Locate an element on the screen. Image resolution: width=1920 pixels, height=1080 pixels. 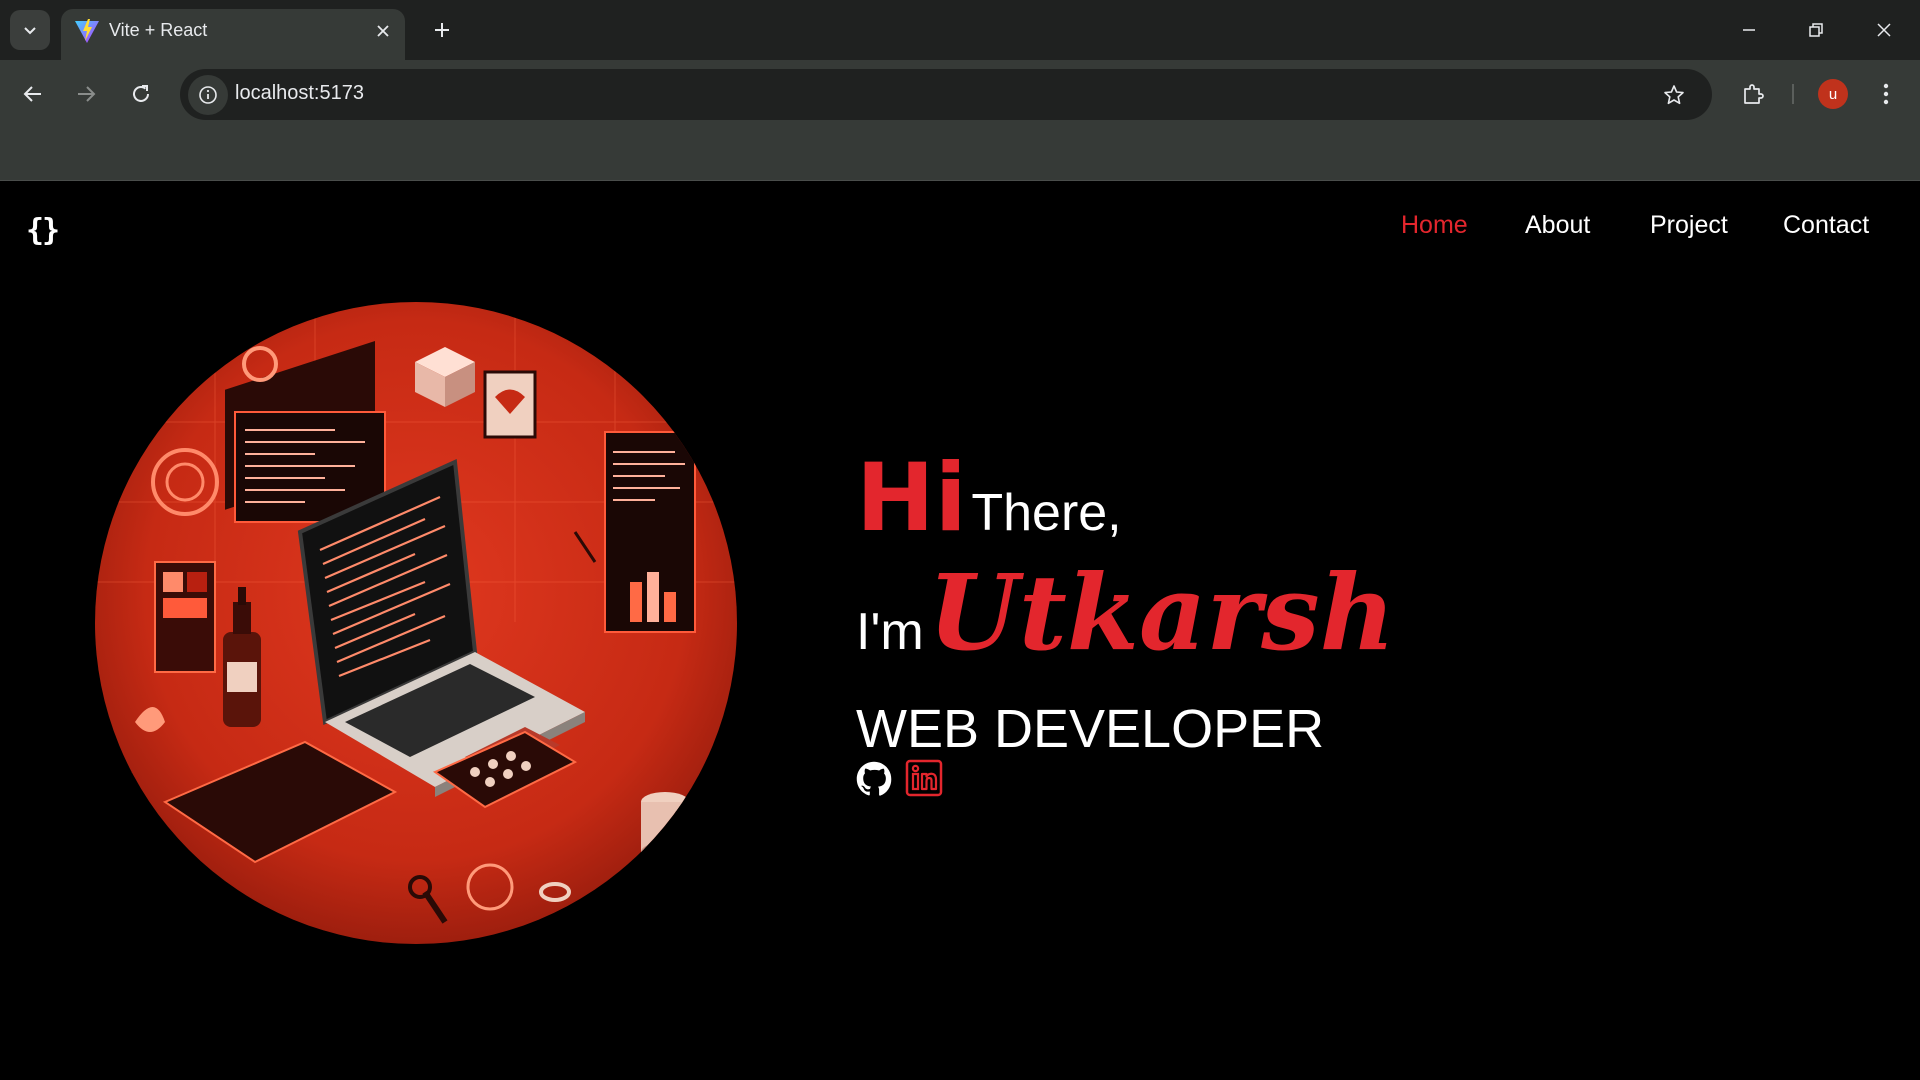
arrow-right-icon is located at coordinates (87, 94).